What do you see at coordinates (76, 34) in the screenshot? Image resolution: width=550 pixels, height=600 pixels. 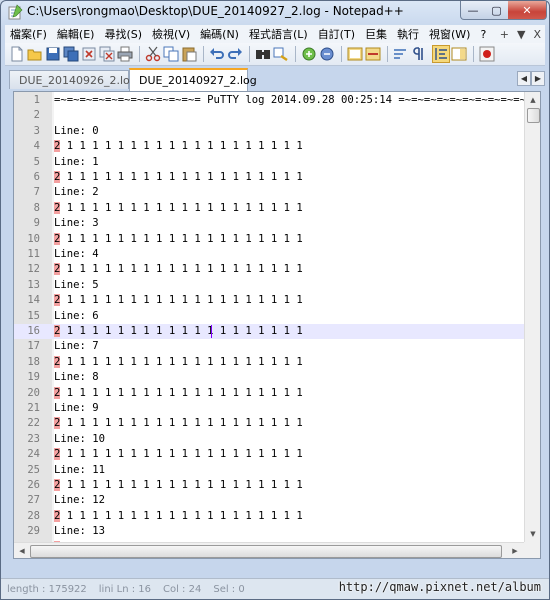 I see `menu-edit: 編輯(E)` at bounding box center [76, 34].